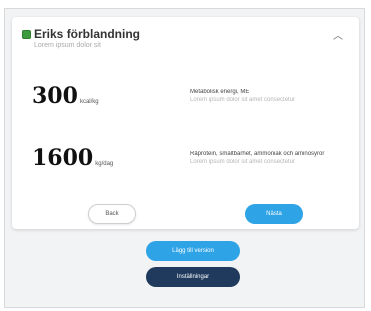 Image resolution: width=371 pixels, height=311 pixels. Describe the element at coordinates (63, 158) in the screenshot. I see `value-number: 1600` at that location.